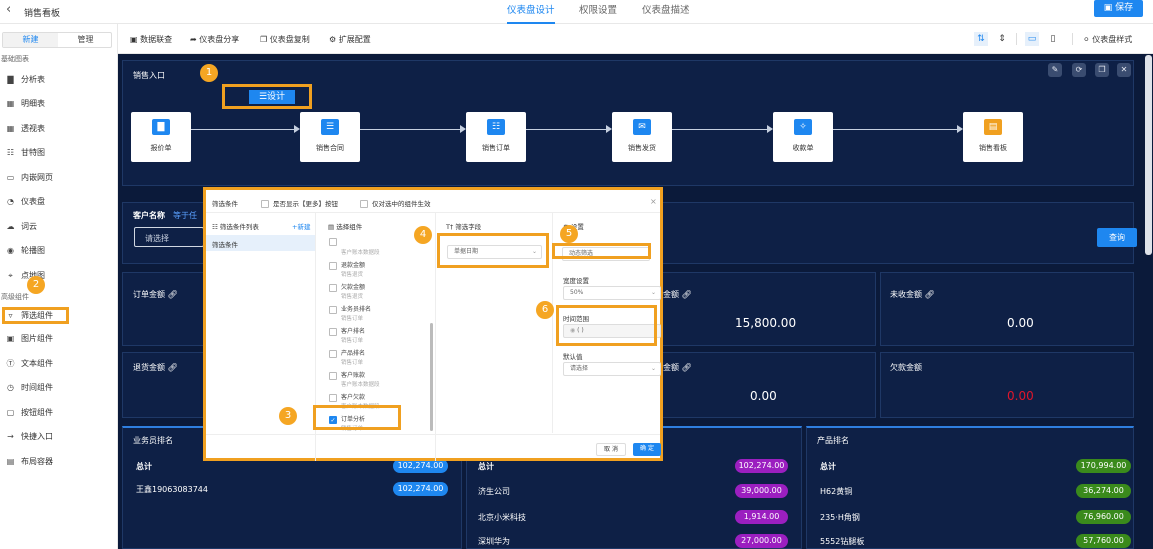  Describe the element at coordinates (1002, 39) in the screenshot. I see `align-height-icon: ⇕` at that location.